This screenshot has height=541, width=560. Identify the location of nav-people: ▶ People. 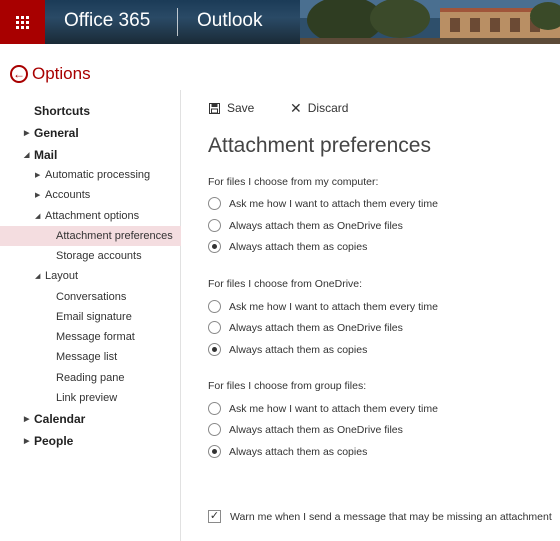
(90, 441).